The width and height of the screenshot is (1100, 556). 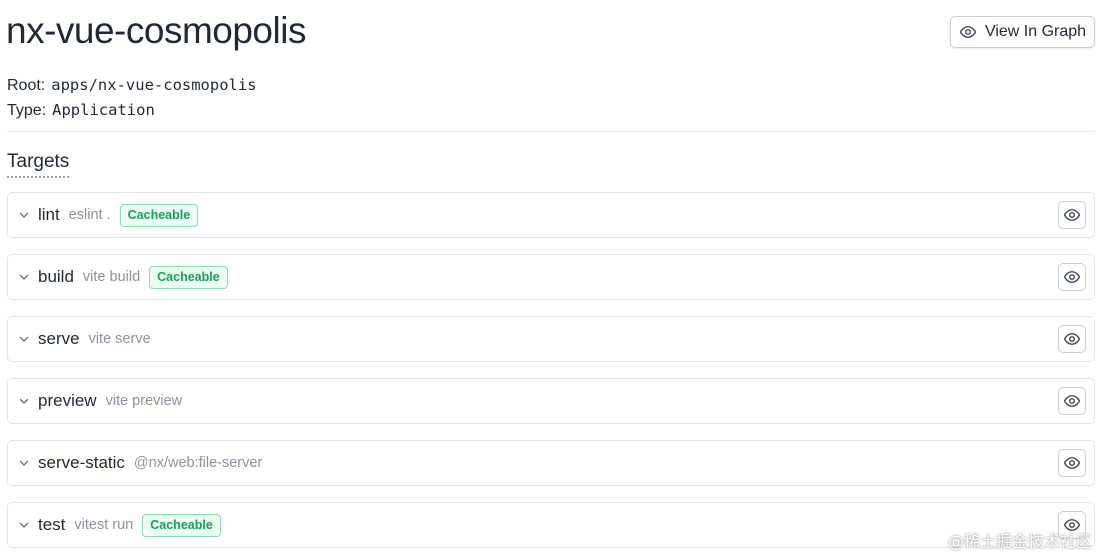 I want to click on view-in-graph-button: View In Graph, so click(x=1022, y=32).